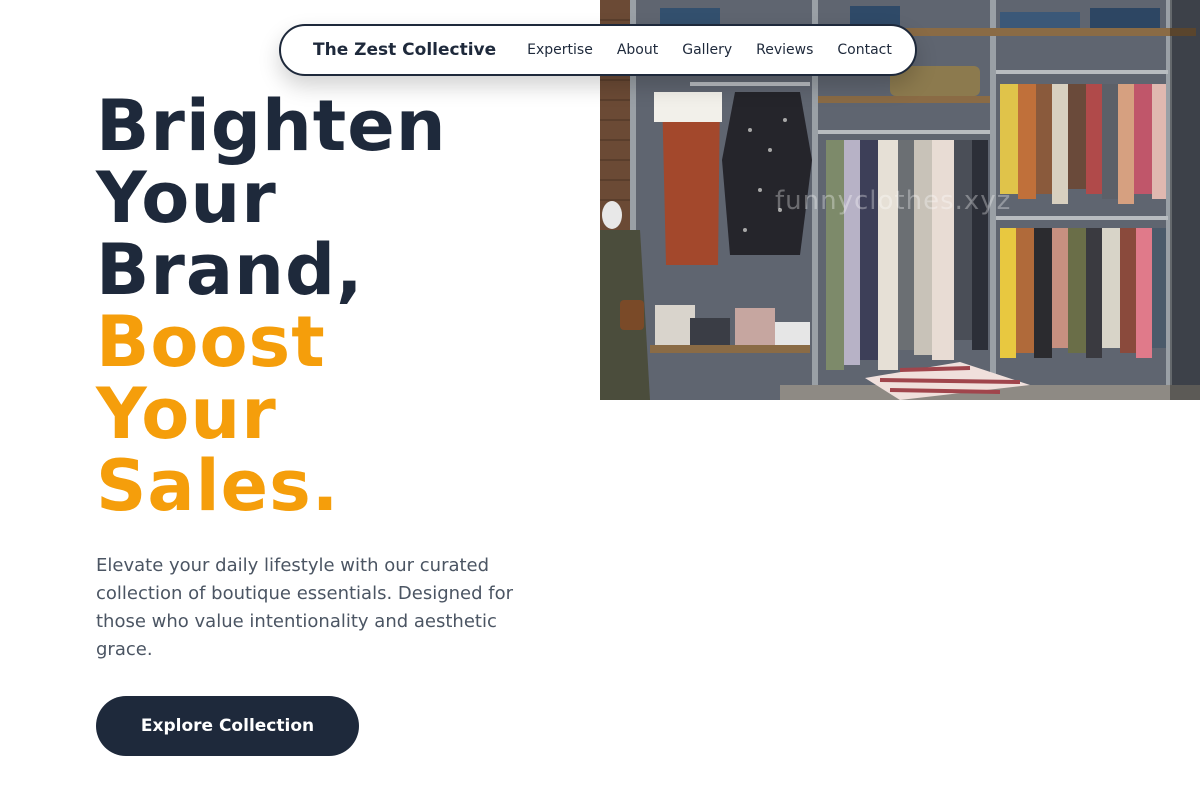  What do you see at coordinates (218, 486) in the screenshot?
I see `headline-accent-line: Sales.` at bounding box center [218, 486].